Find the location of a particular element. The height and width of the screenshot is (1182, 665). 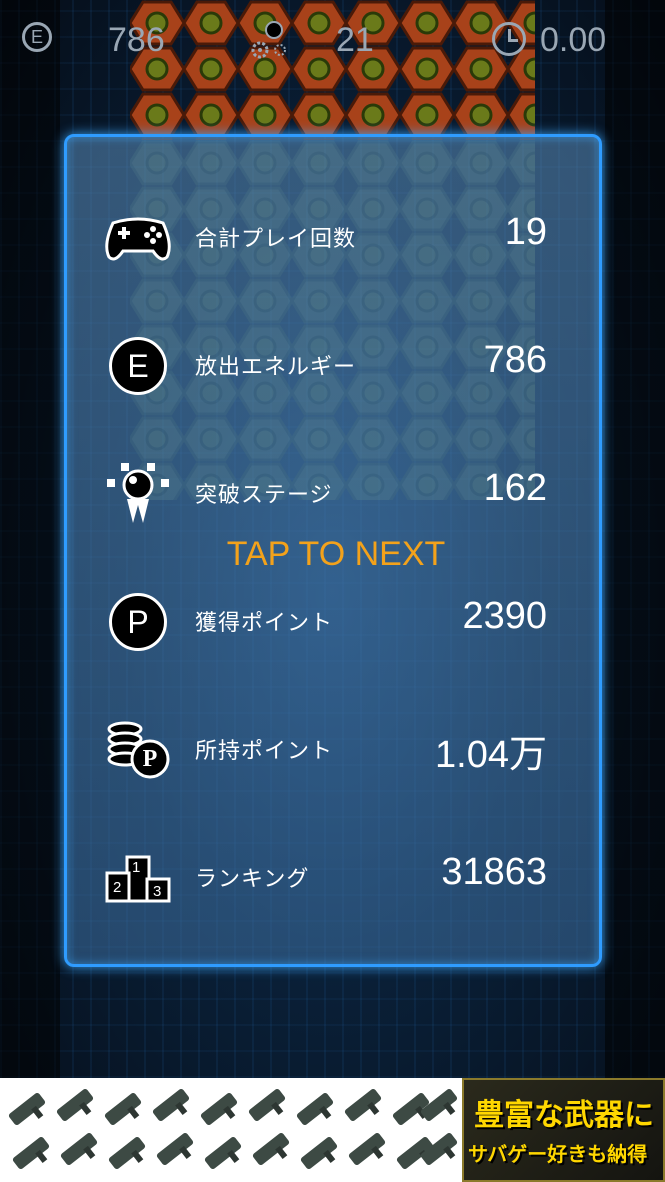

energy-icon-letter: E is located at coordinates (138, 366).